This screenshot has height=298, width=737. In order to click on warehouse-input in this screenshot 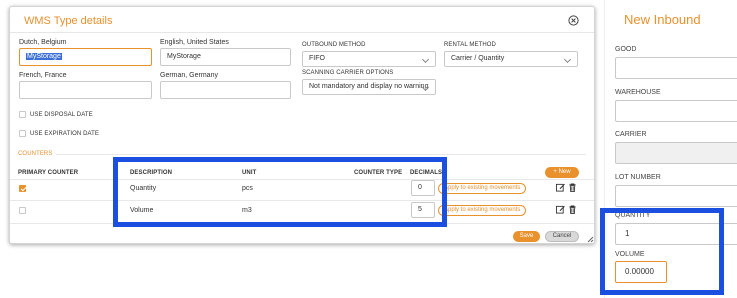, I will do `click(676, 111)`.